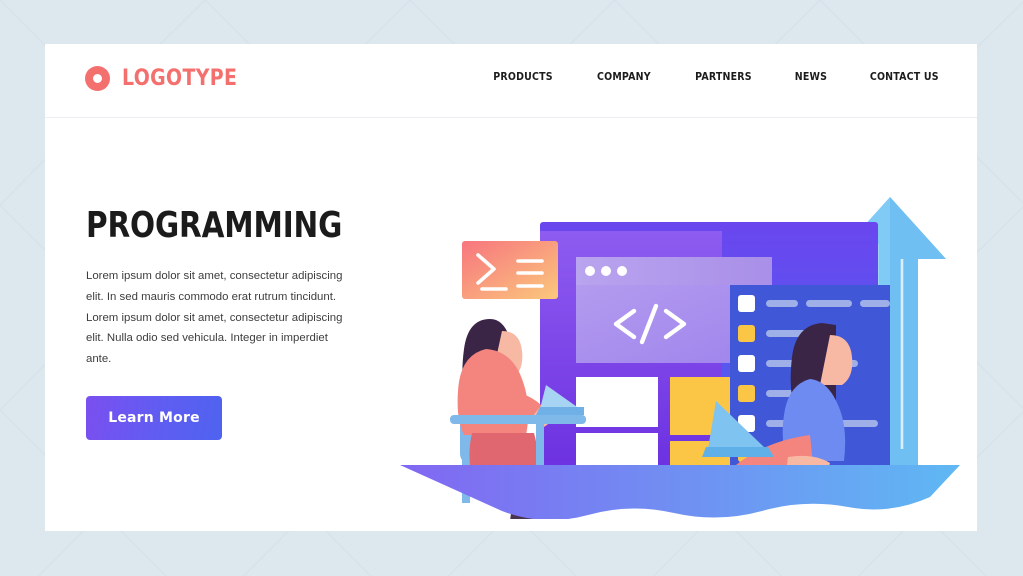 The height and width of the screenshot is (576, 1023). I want to click on logo: LOGOTYPE, so click(170, 78).